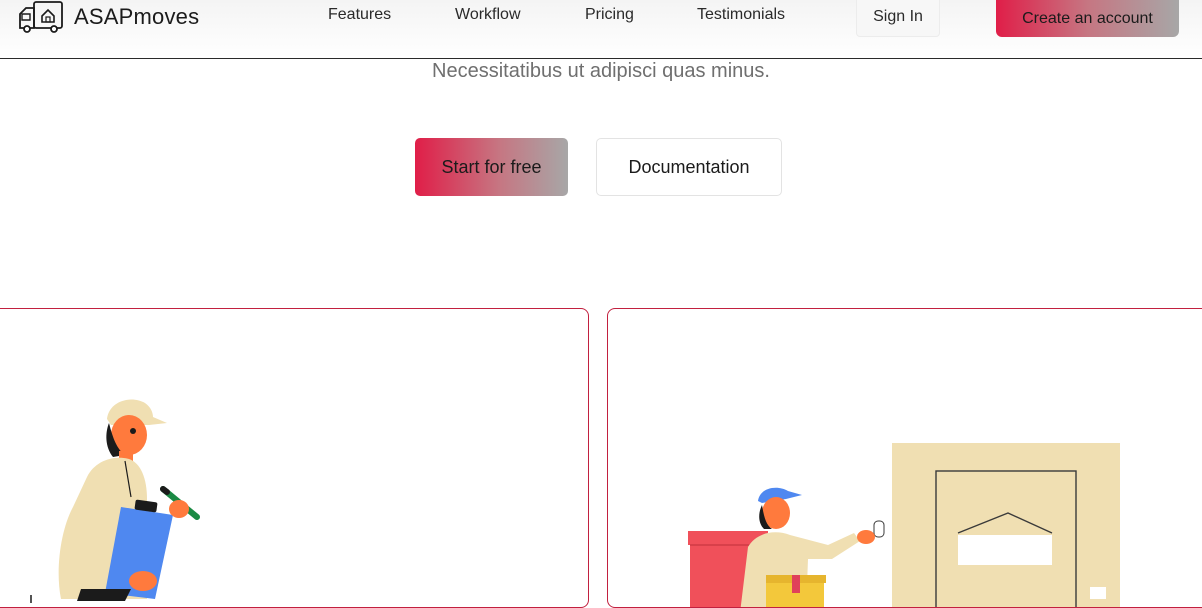 This screenshot has height=608, width=1202. Describe the element at coordinates (359, 15) in the screenshot. I see `nav-features: Features` at that location.